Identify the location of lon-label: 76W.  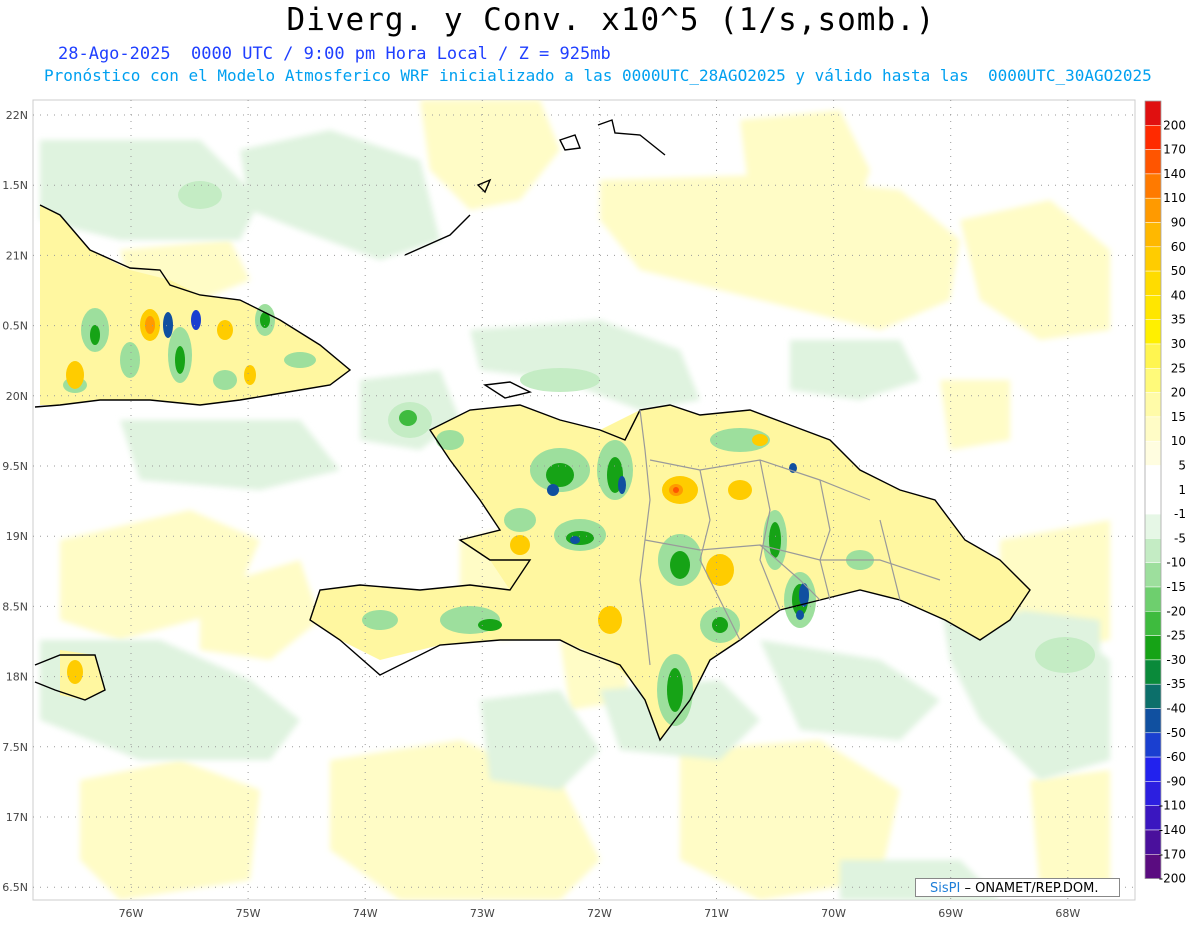
(131, 913).